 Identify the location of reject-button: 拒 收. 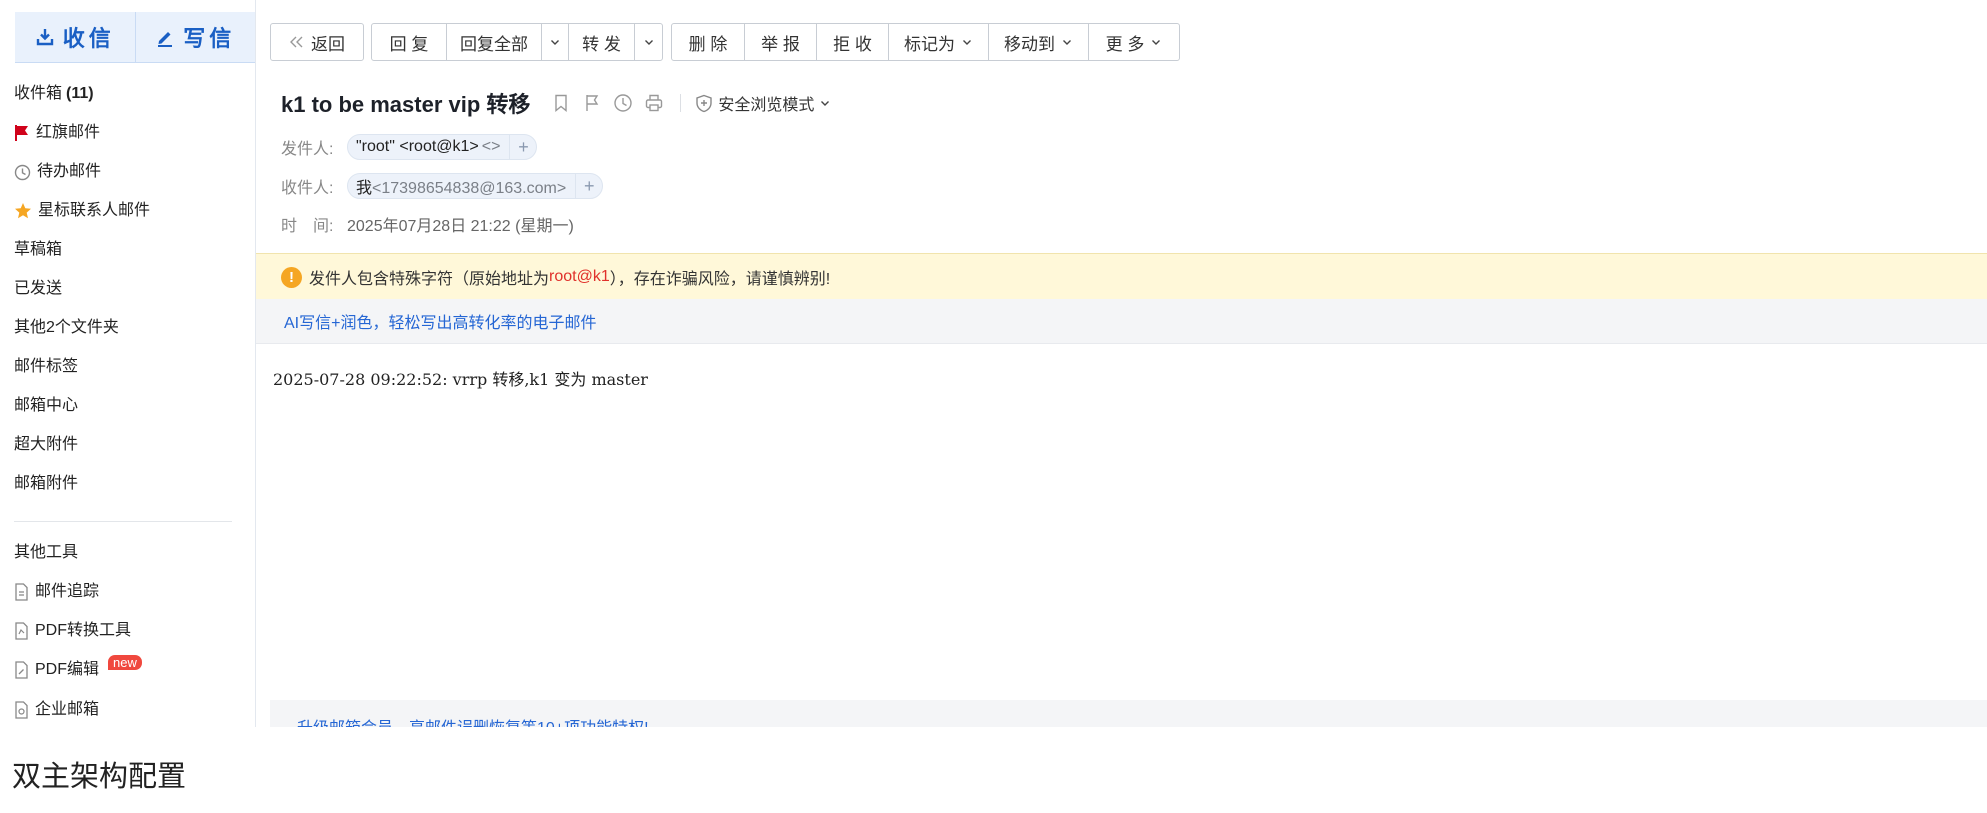
(852, 42).